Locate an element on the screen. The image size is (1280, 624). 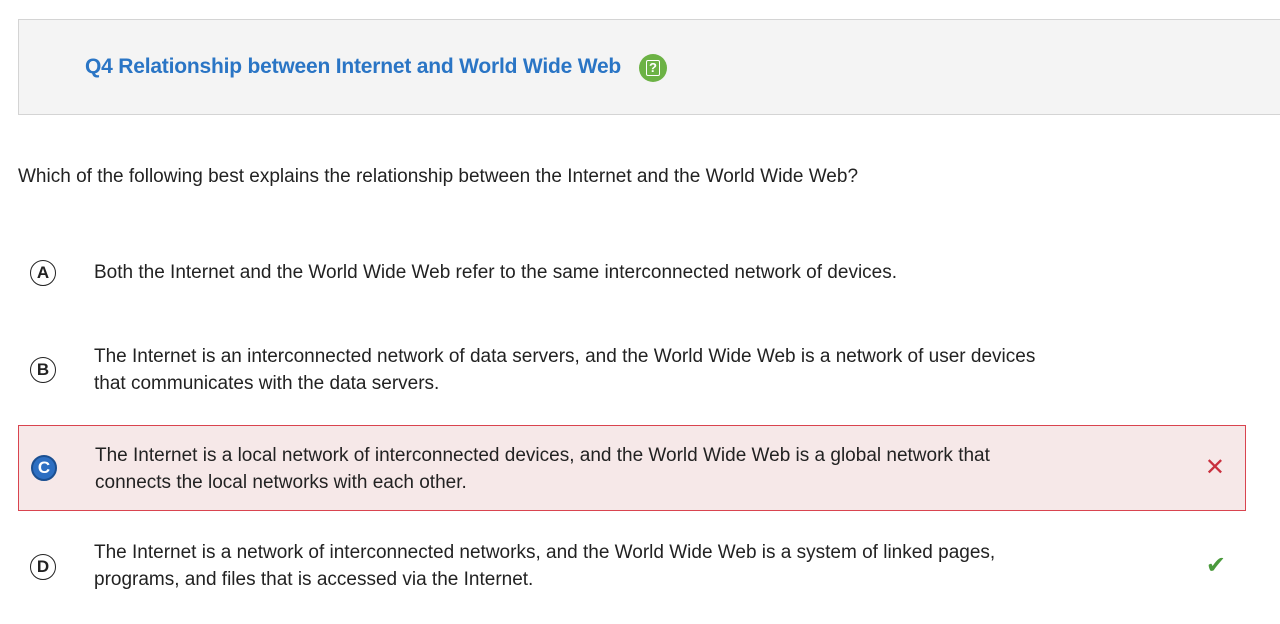
incorrect-x-icon: ✕ is located at coordinates (1214, 467).